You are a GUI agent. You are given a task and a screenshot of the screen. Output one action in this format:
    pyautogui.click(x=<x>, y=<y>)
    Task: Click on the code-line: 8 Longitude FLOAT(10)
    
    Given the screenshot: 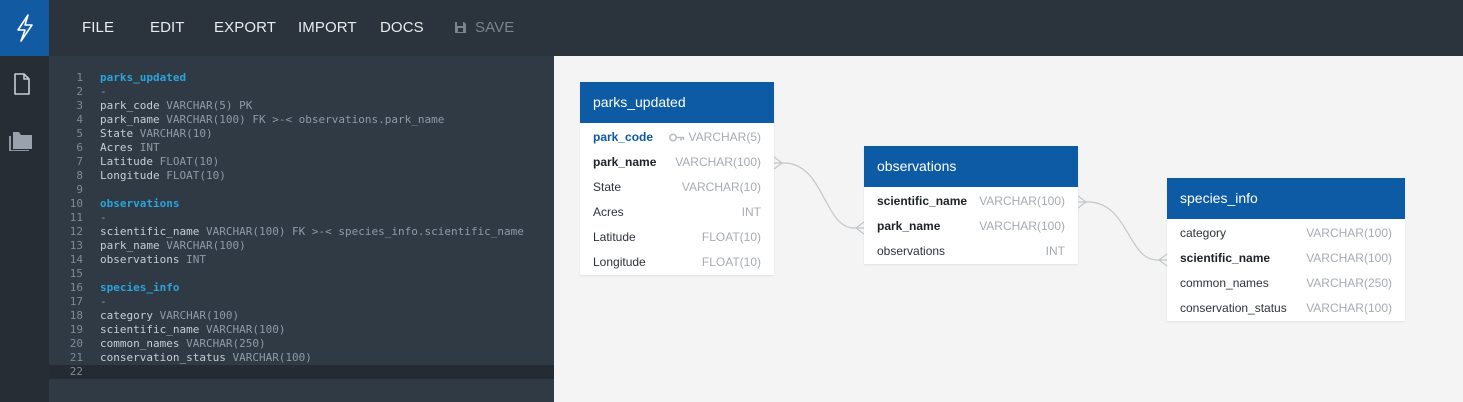 What is the action you would take?
    pyautogui.click(x=301, y=176)
    